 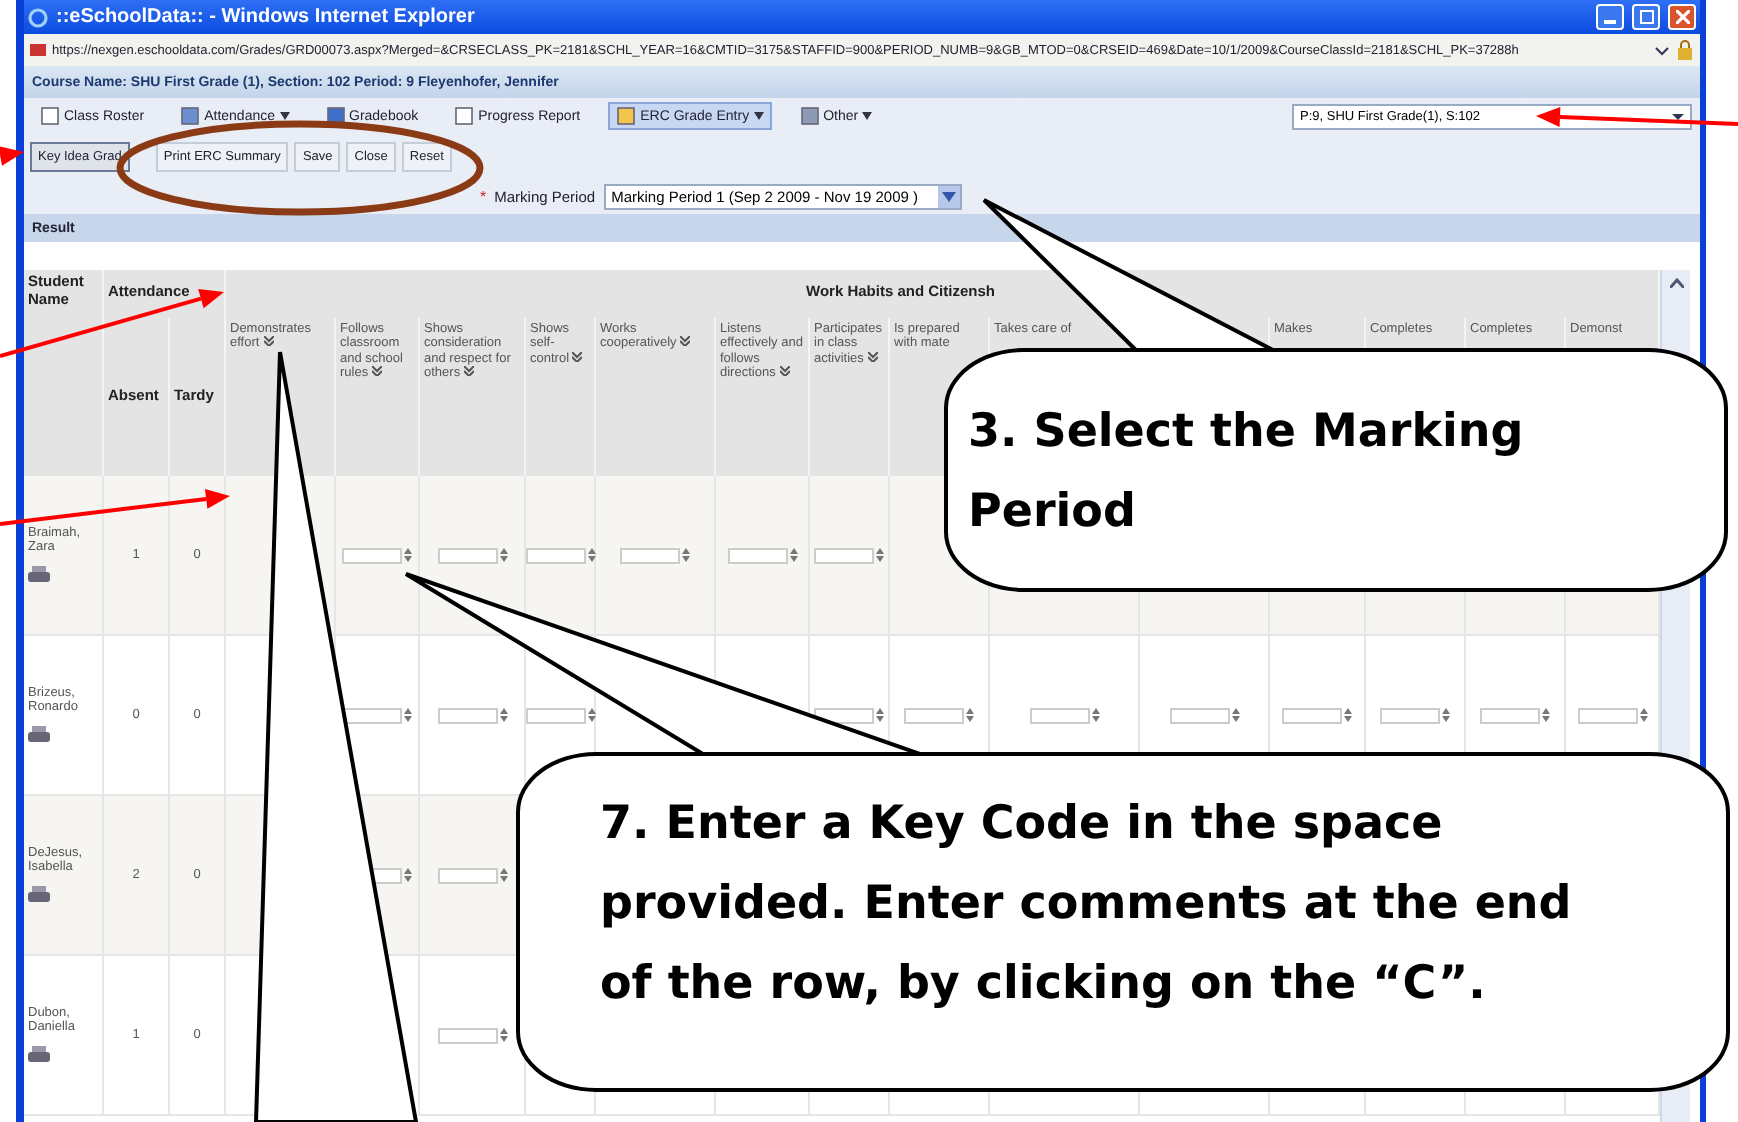 I want to click on scroll-up-icon, so click(x=1676, y=283).